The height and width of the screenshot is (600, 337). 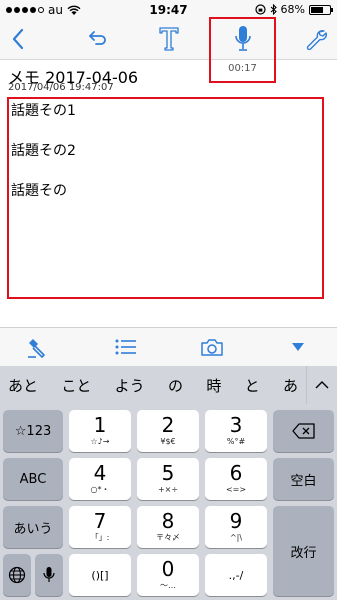 I want to click on undo-icon, so click(x=97, y=38).